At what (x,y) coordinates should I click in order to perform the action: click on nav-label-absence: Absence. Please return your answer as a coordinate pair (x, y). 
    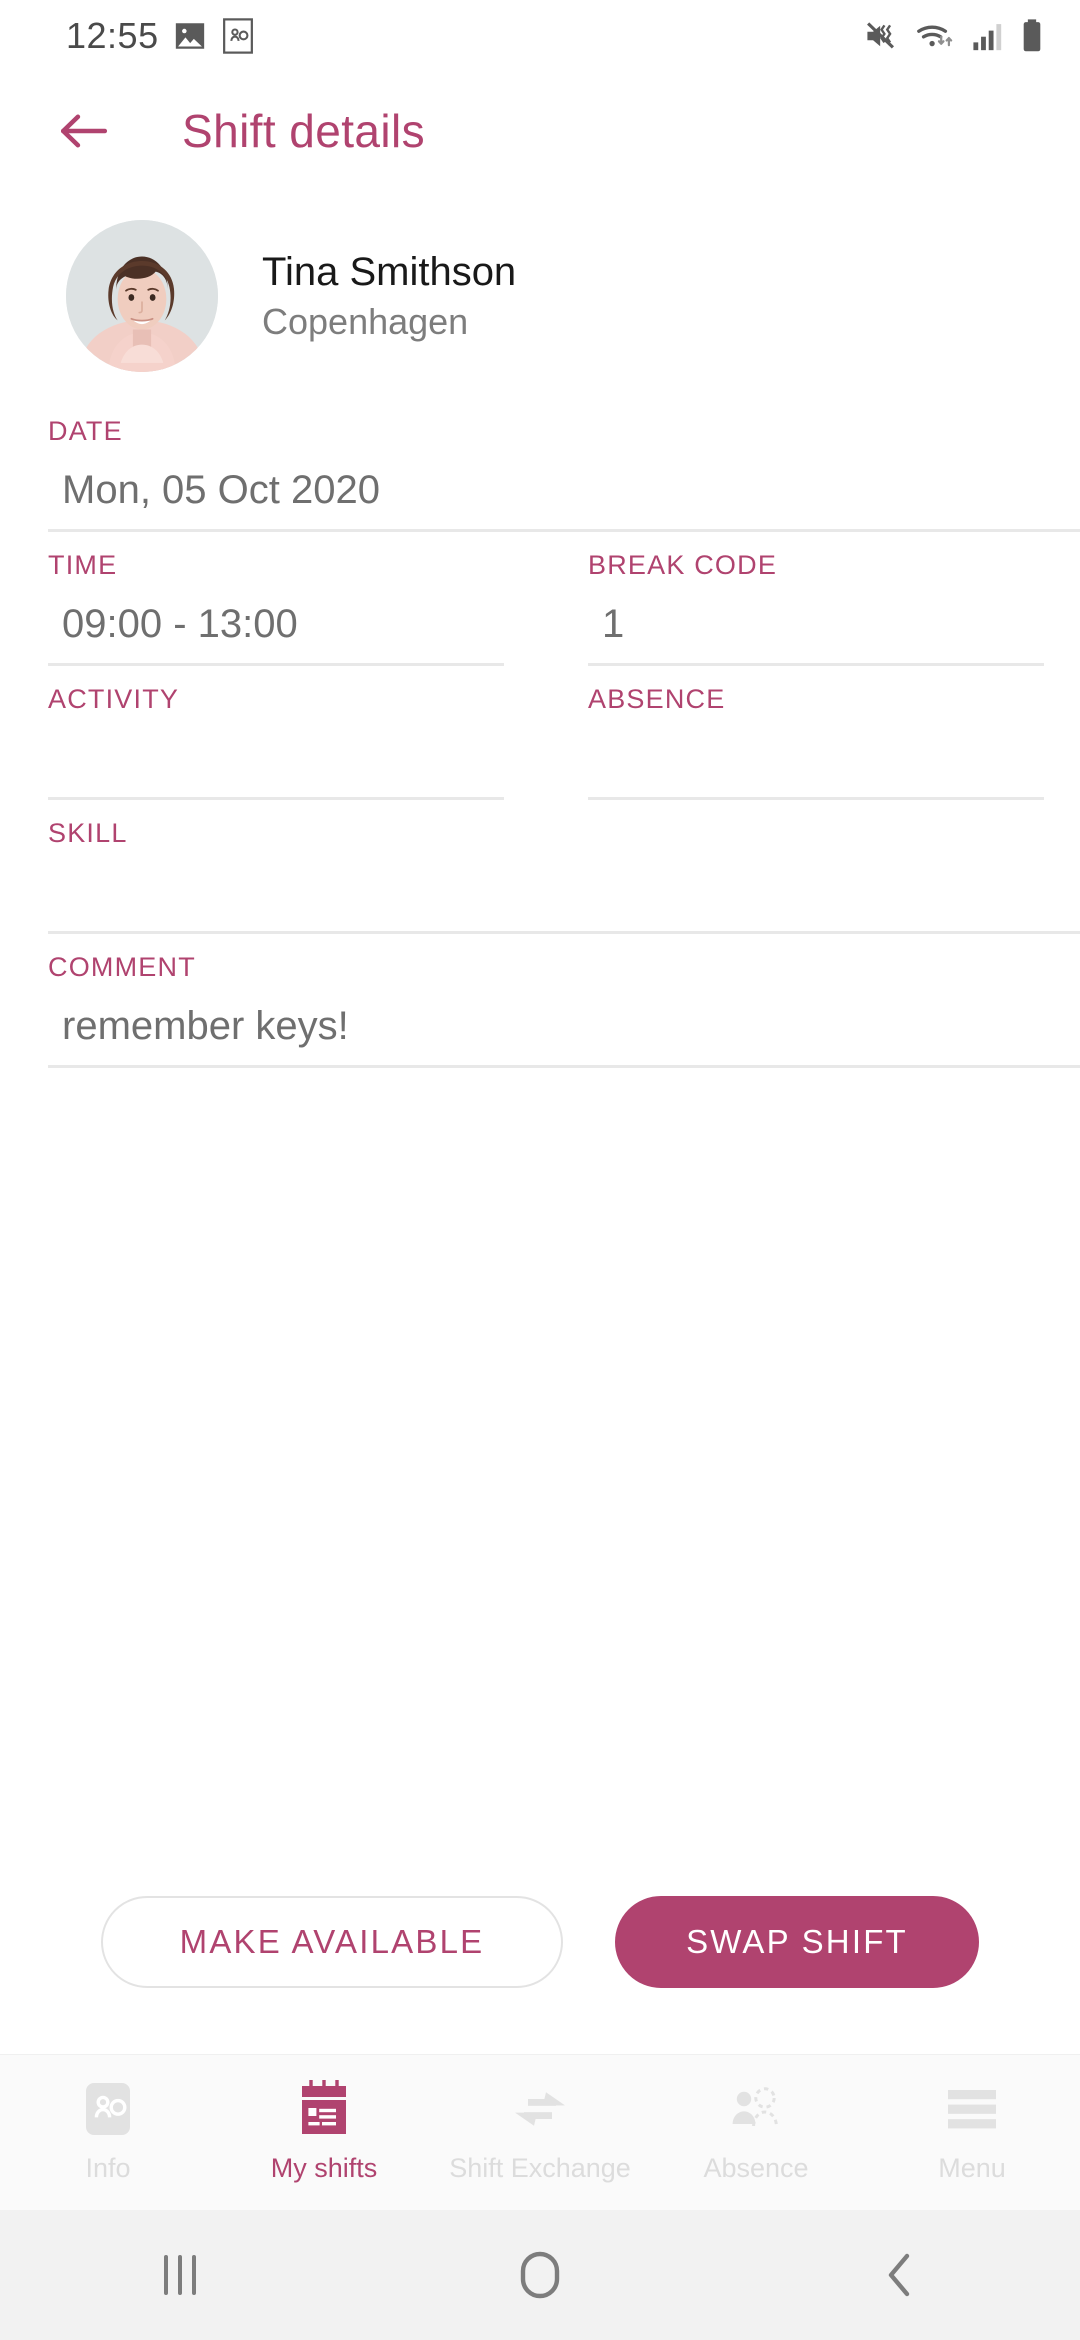
    Looking at the image, I should click on (756, 2168).